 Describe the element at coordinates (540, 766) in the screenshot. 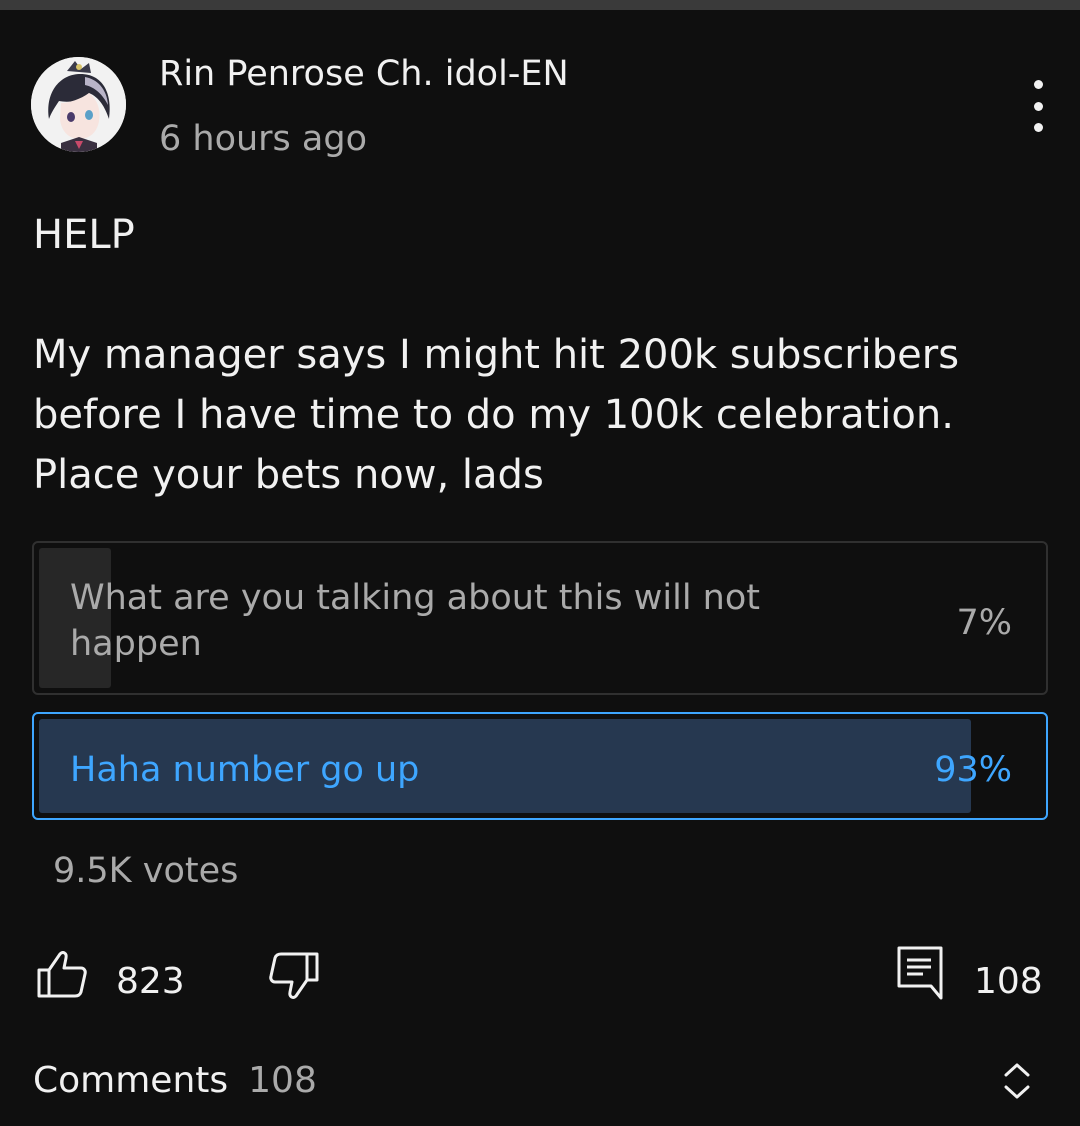

I see `poll-option-2: Haha number go up 93%` at that location.